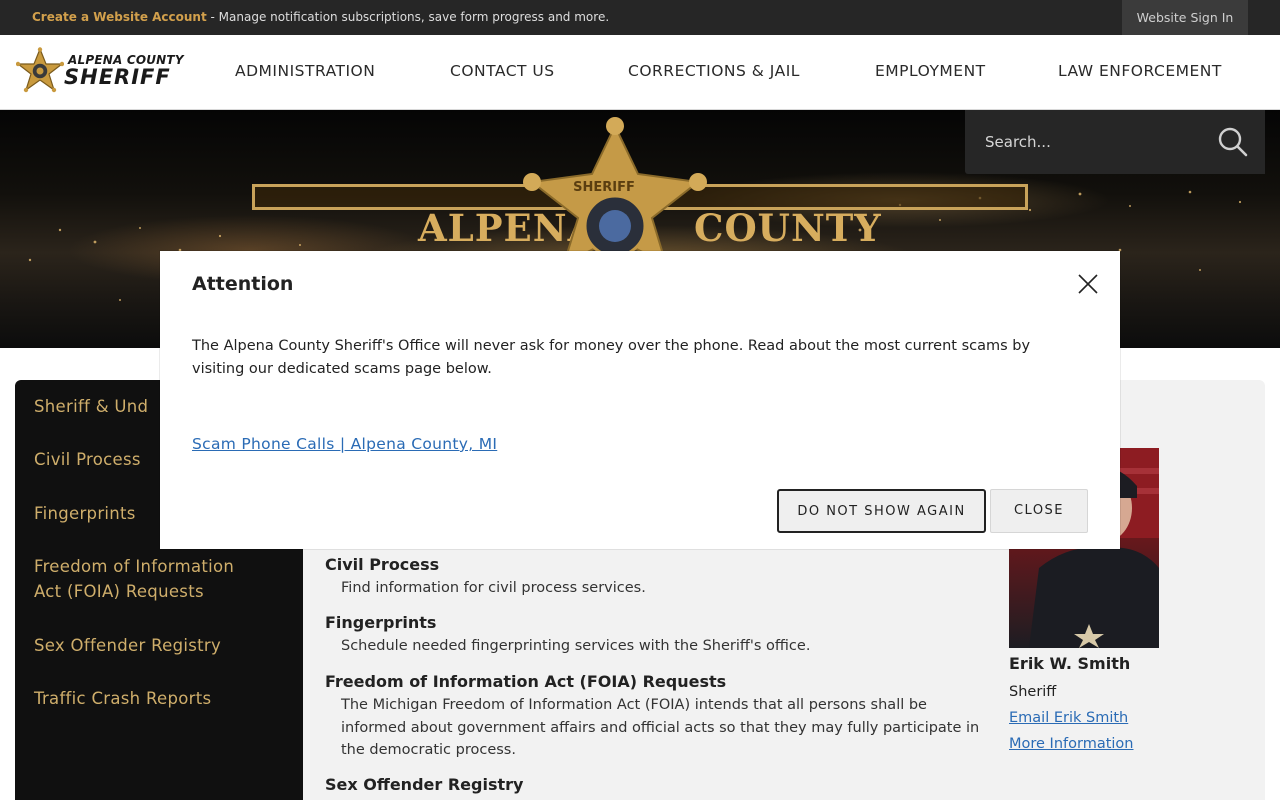 This screenshot has width=1280, height=800. I want to click on dialog-title: Attention, so click(243, 284).